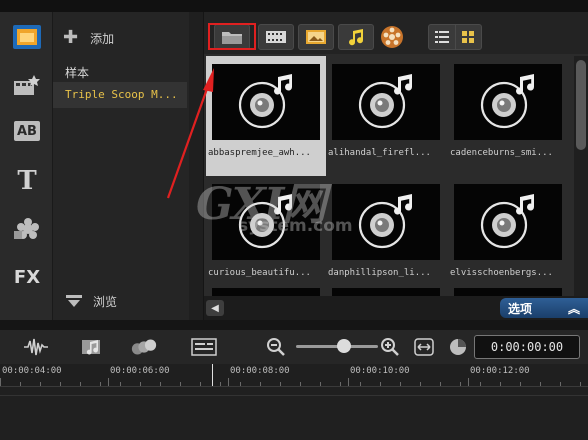 Image resolution: width=588 pixels, height=440 pixels. I want to click on zoom-in-icon, so click(390, 347).